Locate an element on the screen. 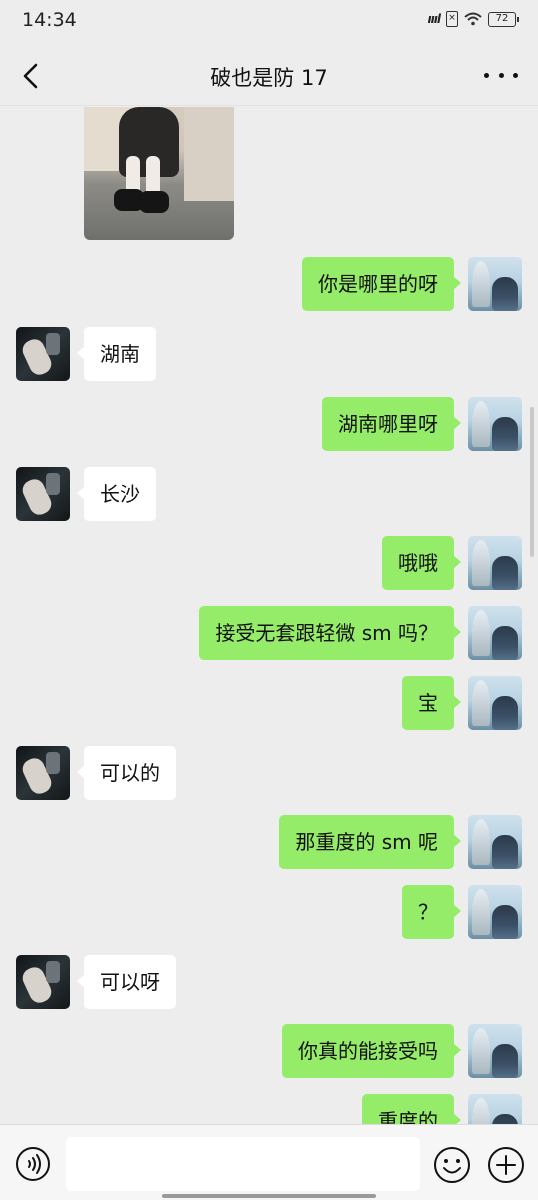  message-bubble: 哦哦 is located at coordinates (421, 563).